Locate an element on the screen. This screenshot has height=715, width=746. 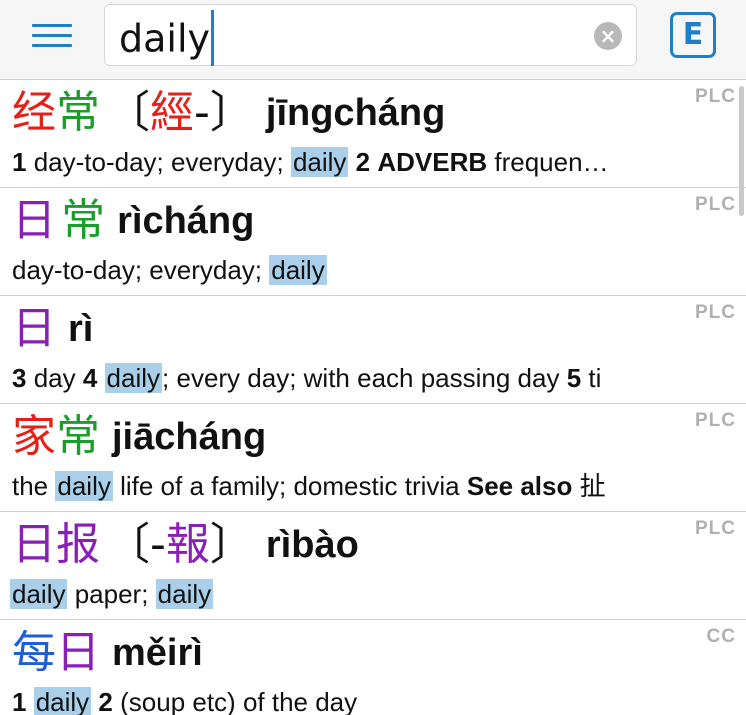
headword-char: 经 is located at coordinates (34, 112).